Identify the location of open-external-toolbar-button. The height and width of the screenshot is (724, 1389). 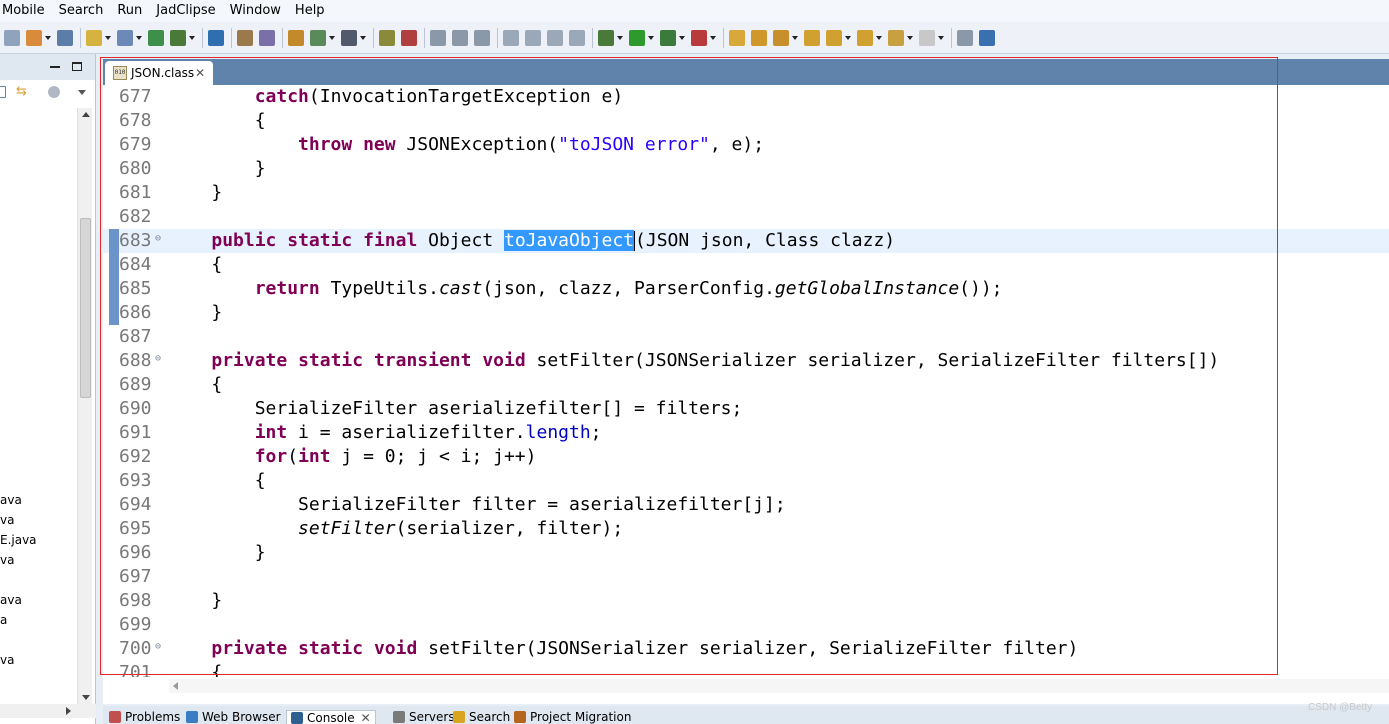
(965, 37).